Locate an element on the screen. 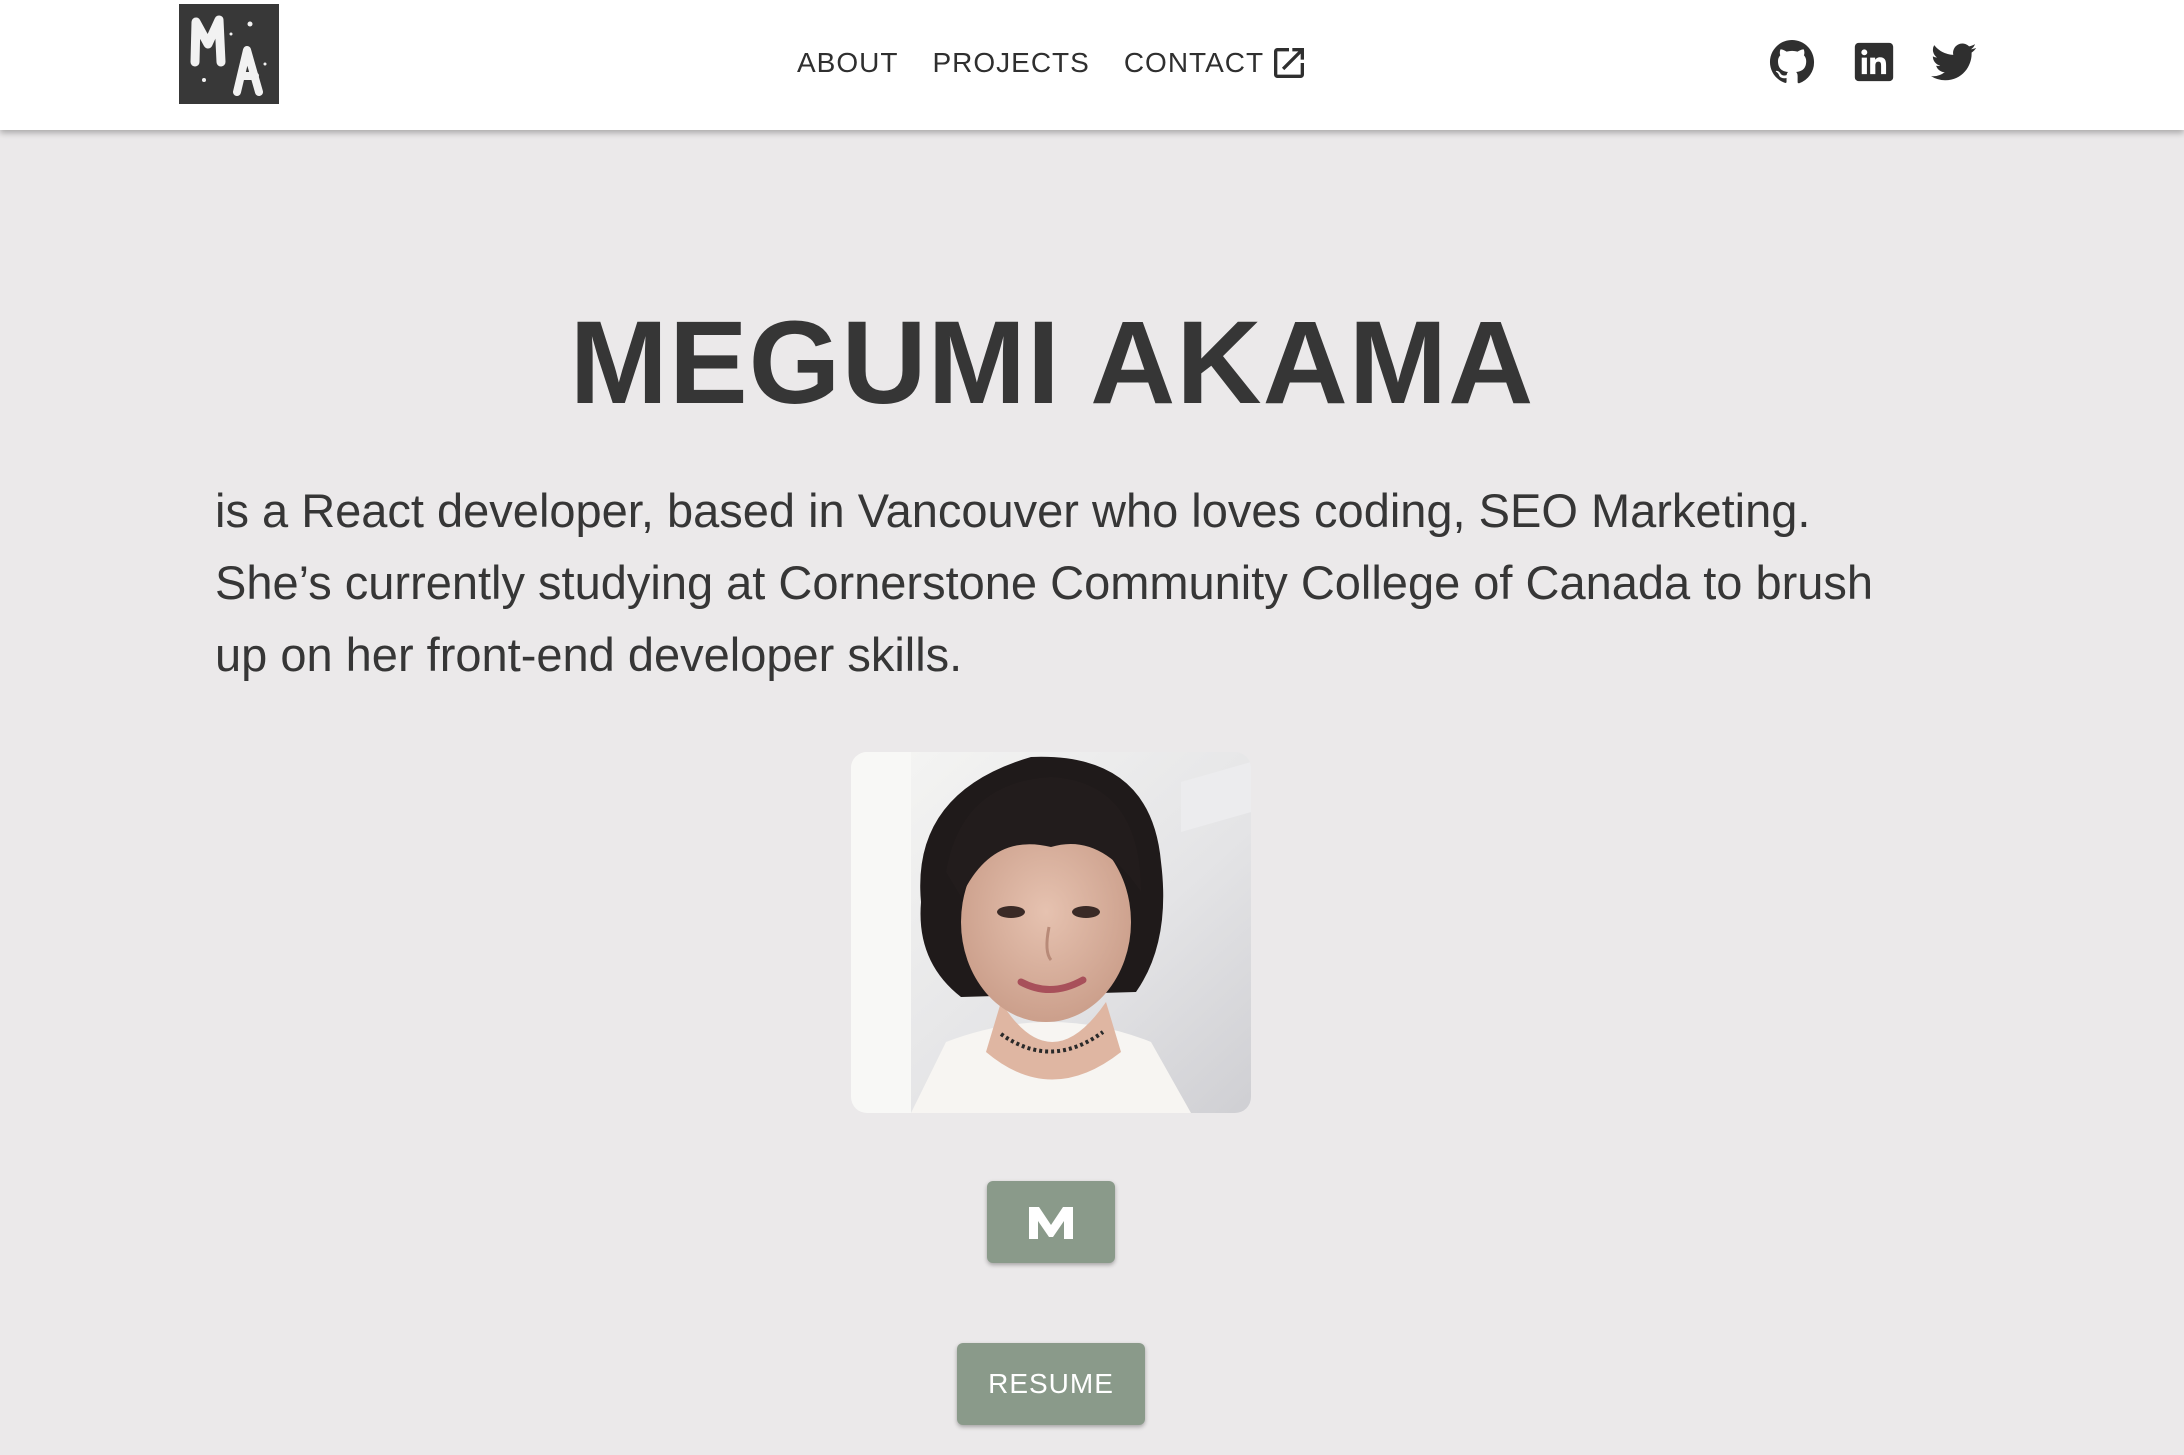  profile-photo is located at coordinates (1051, 932).